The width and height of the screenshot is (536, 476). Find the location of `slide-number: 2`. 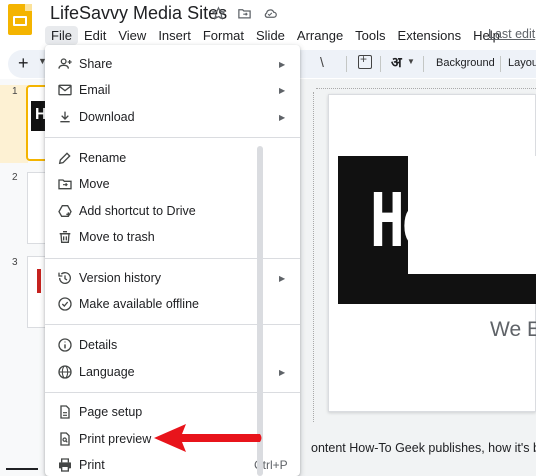

slide-number: 2 is located at coordinates (15, 177).